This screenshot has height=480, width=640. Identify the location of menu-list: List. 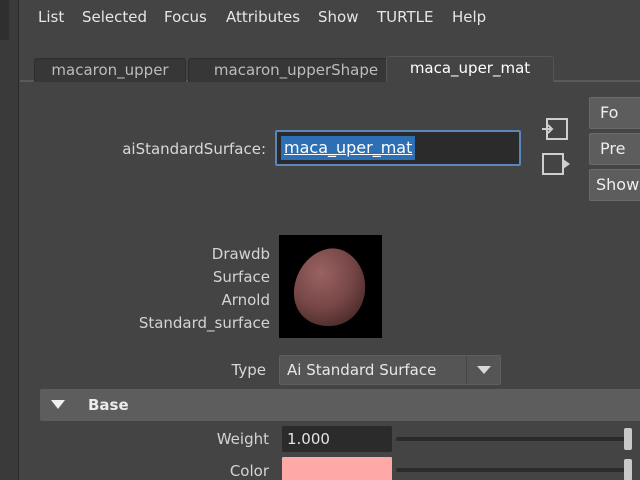
(51, 17).